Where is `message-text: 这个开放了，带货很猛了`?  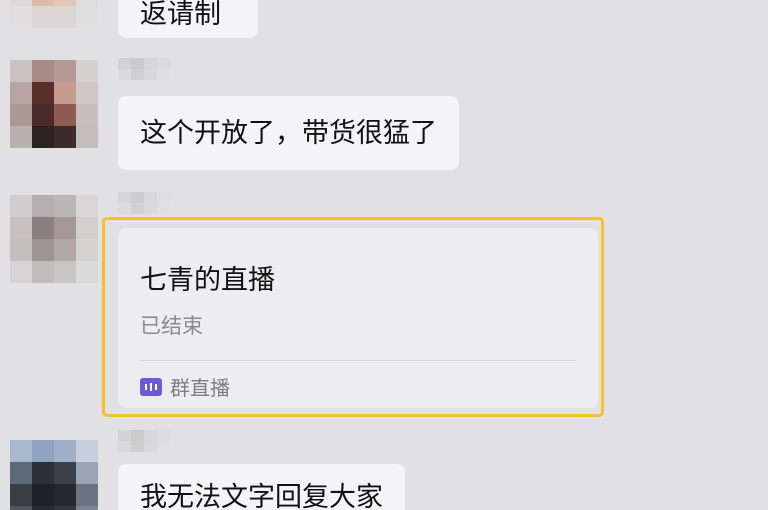
message-text: 这个开放了，带货很猛了 is located at coordinates (288, 133).